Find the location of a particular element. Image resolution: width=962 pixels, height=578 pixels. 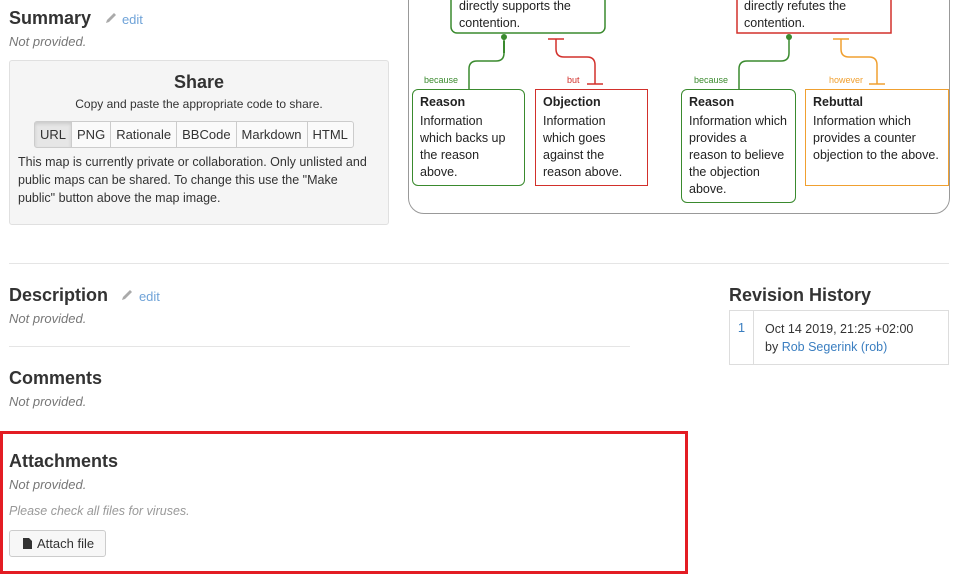

node-title: Objection is located at coordinates (572, 102).